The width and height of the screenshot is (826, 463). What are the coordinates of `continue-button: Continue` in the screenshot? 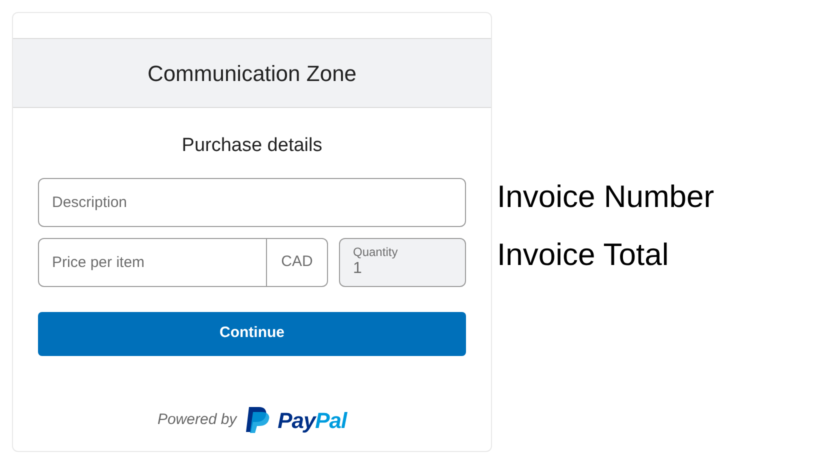 It's located at (252, 334).